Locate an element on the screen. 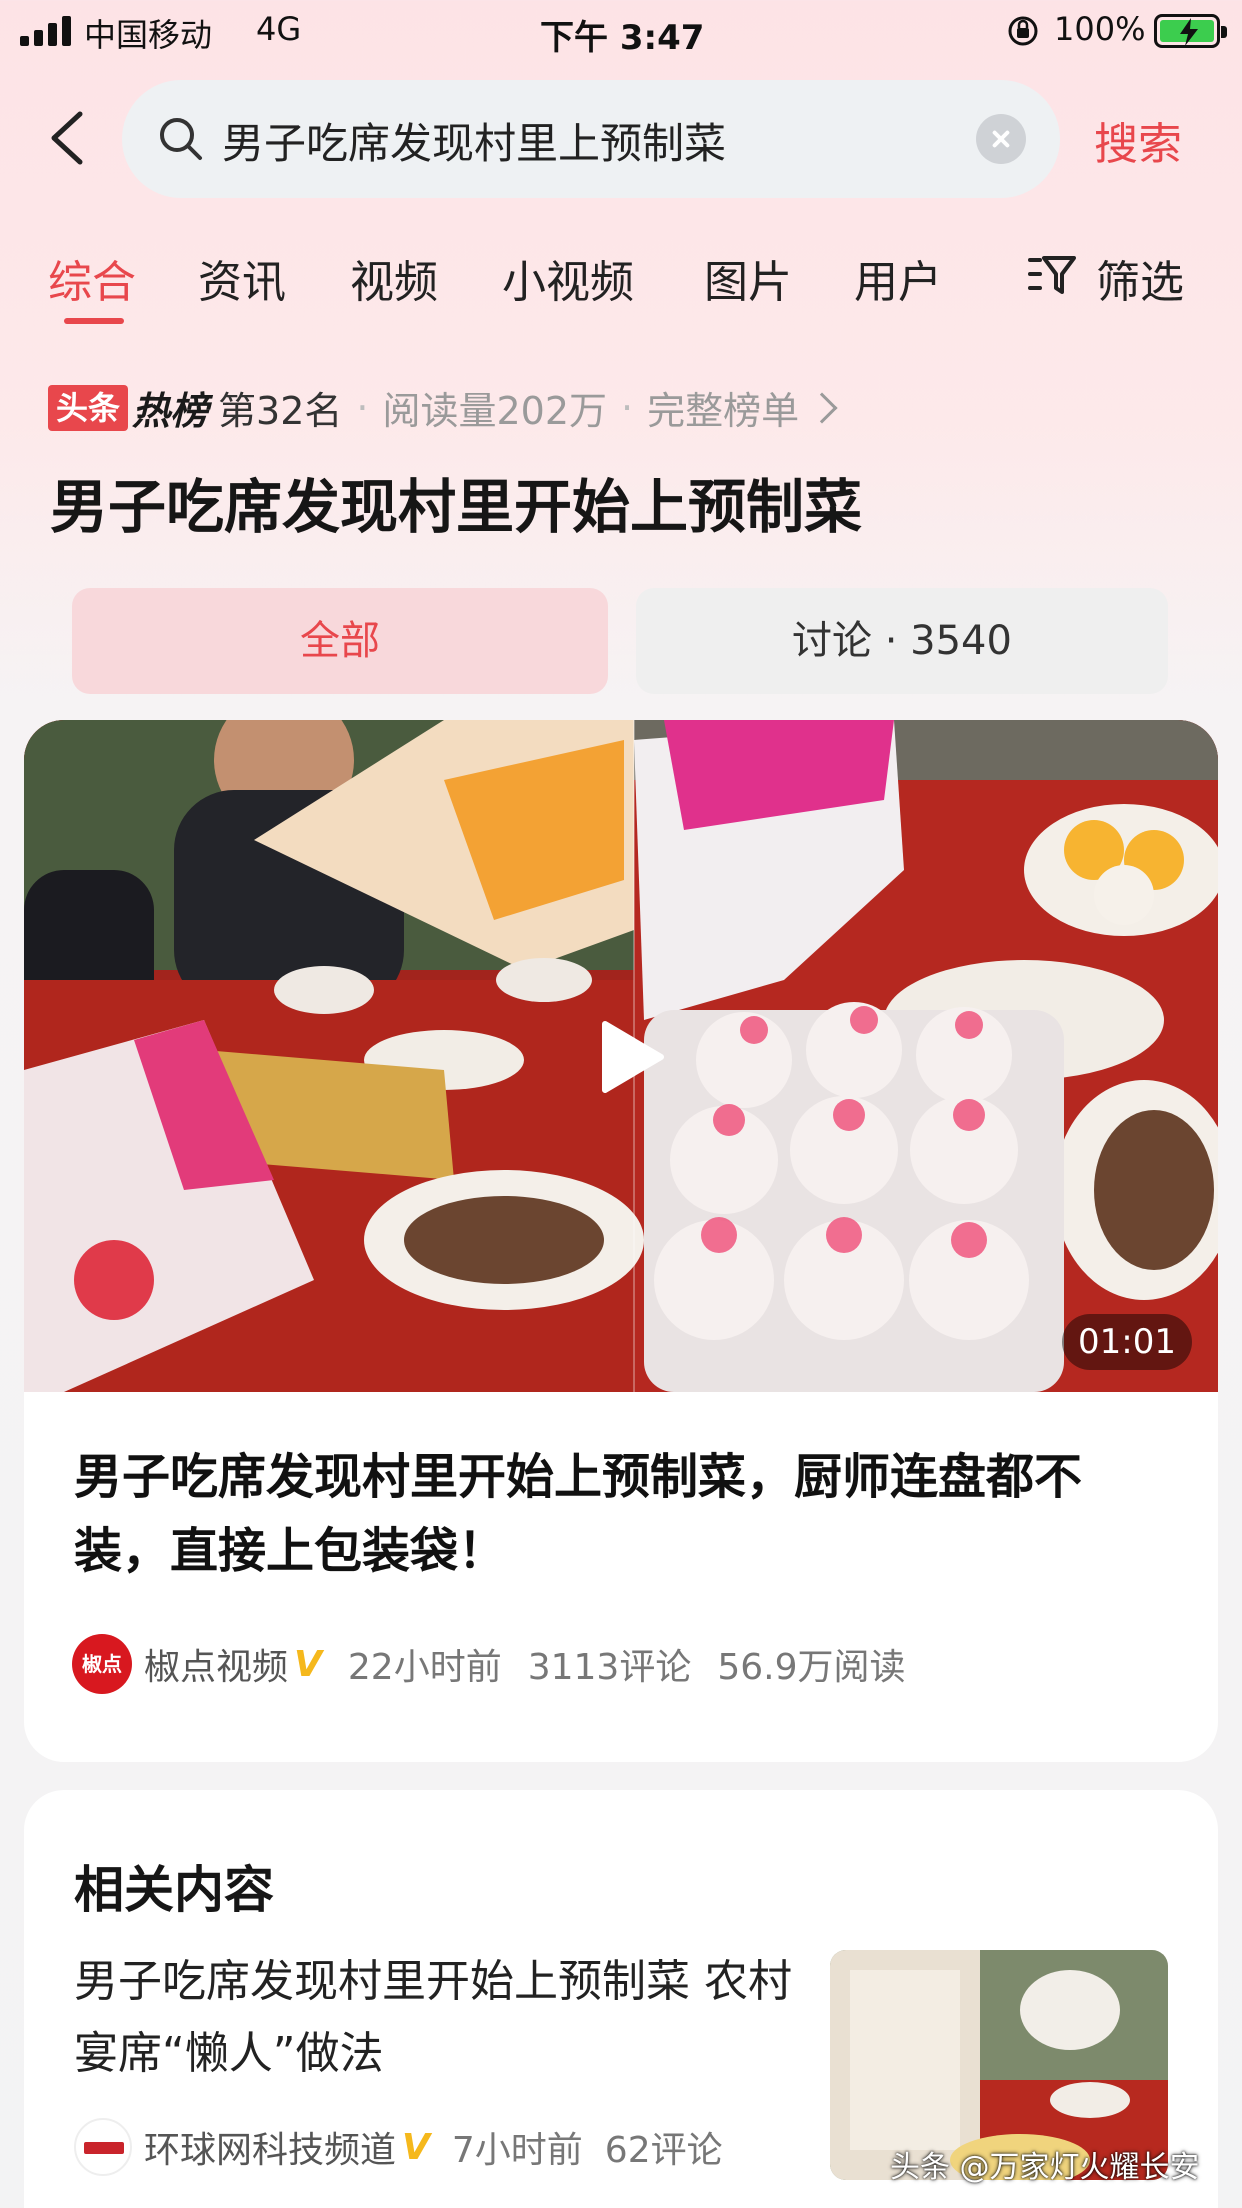  play-icon is located at coordinates (628, 1057).